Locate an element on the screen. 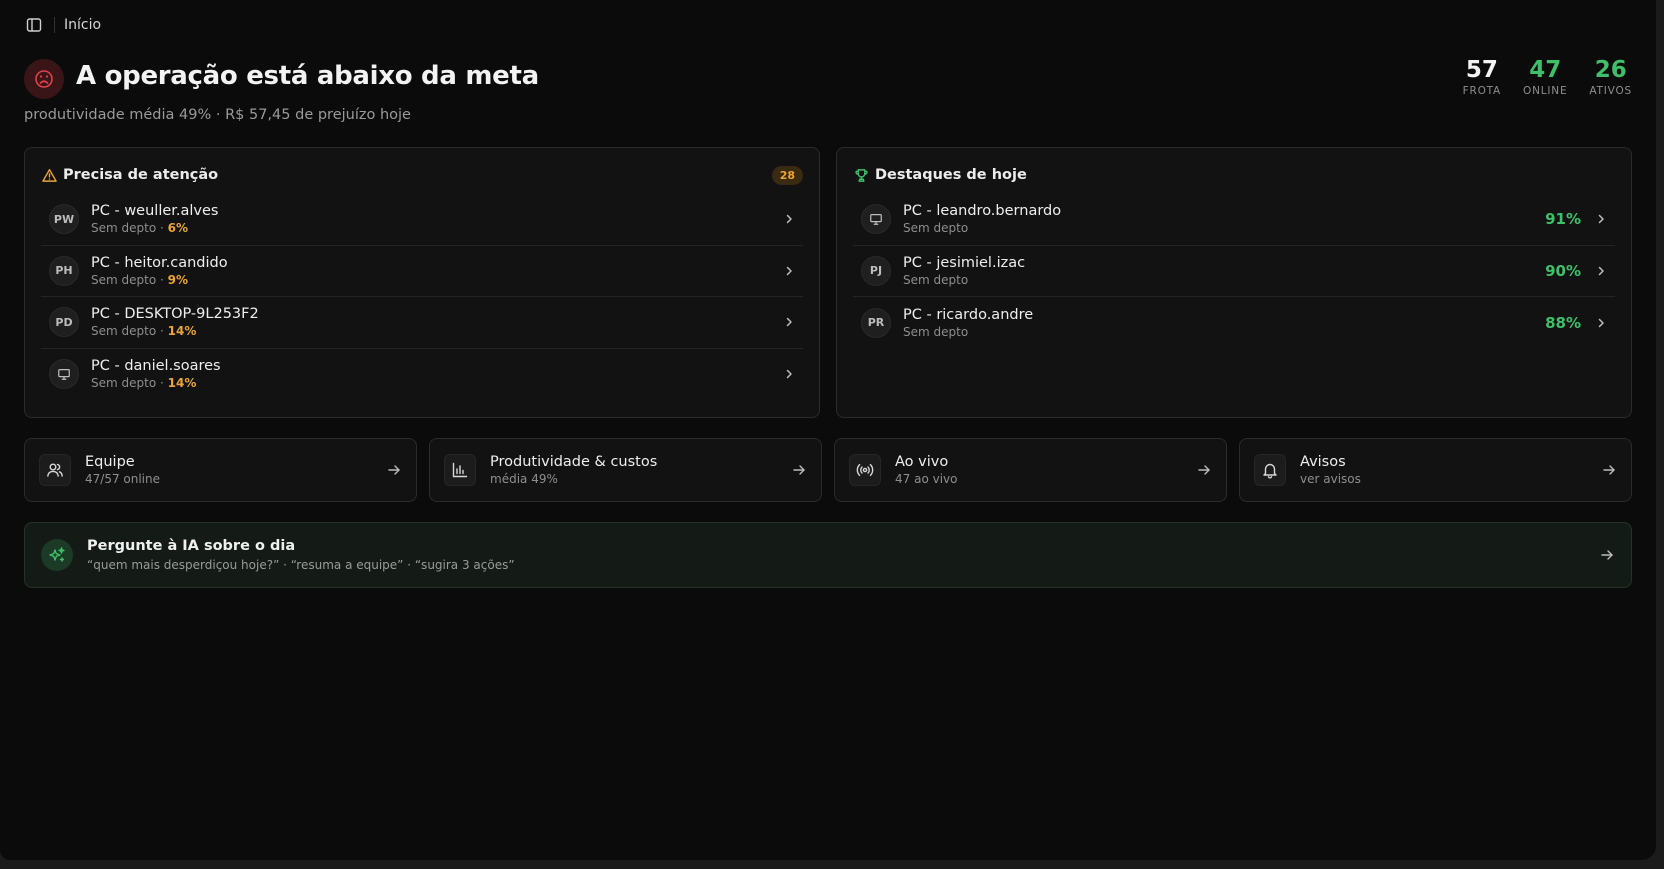  productivity-card: Produtividade & custos média 49% is located at coordinates (625, 470).